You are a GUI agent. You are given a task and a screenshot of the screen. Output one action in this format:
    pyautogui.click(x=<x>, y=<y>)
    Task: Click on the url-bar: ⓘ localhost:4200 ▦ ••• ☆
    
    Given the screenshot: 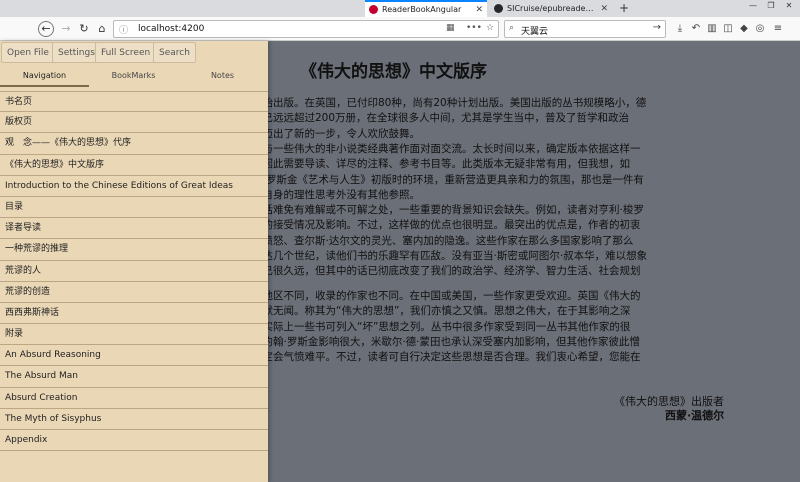 What is the action you would take?
    pyautogui.click(x=306, y=29)
    